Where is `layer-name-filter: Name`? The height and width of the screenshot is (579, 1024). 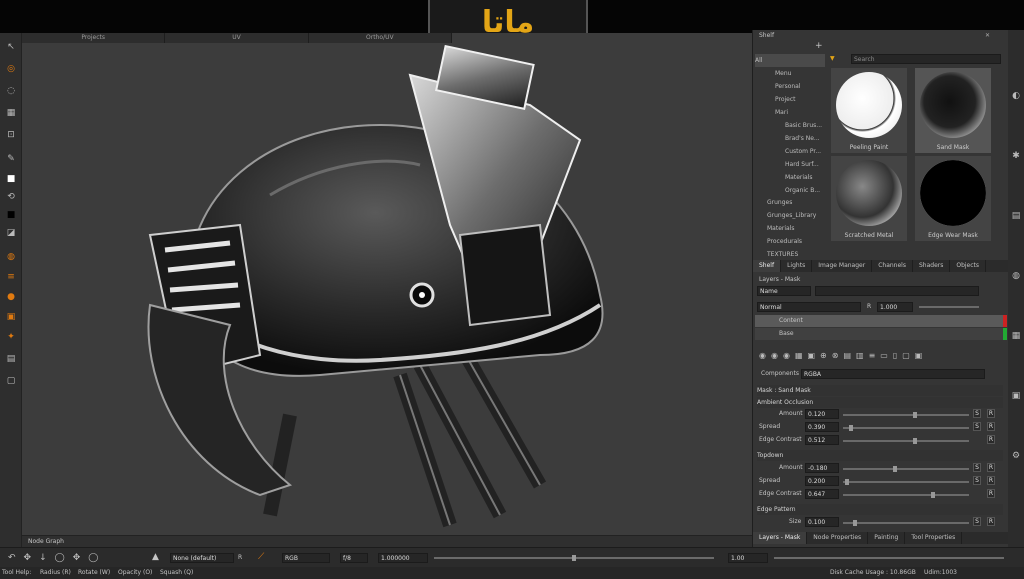 layer-name-filter: Name is located at coordinates (784, 291).